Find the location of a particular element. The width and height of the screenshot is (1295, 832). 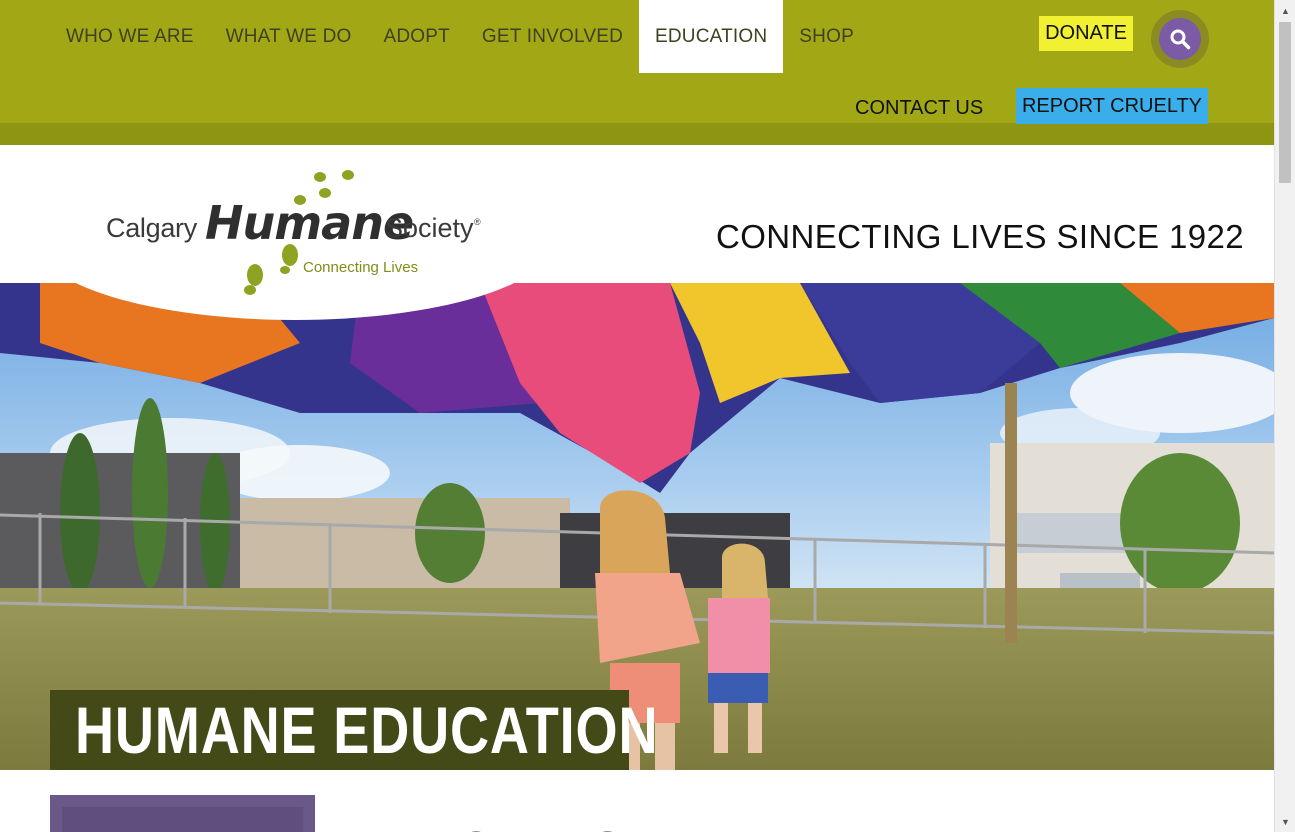

sidebar-card-inner is located at coordinates (182, 819).